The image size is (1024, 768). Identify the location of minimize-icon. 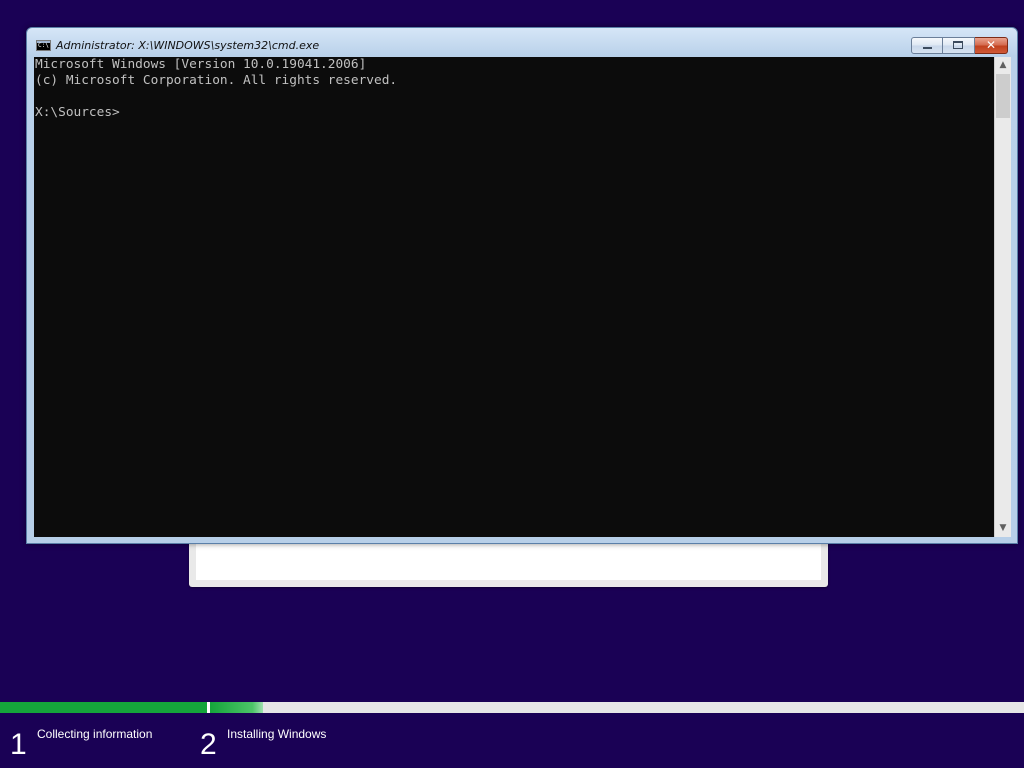
(927, 48).